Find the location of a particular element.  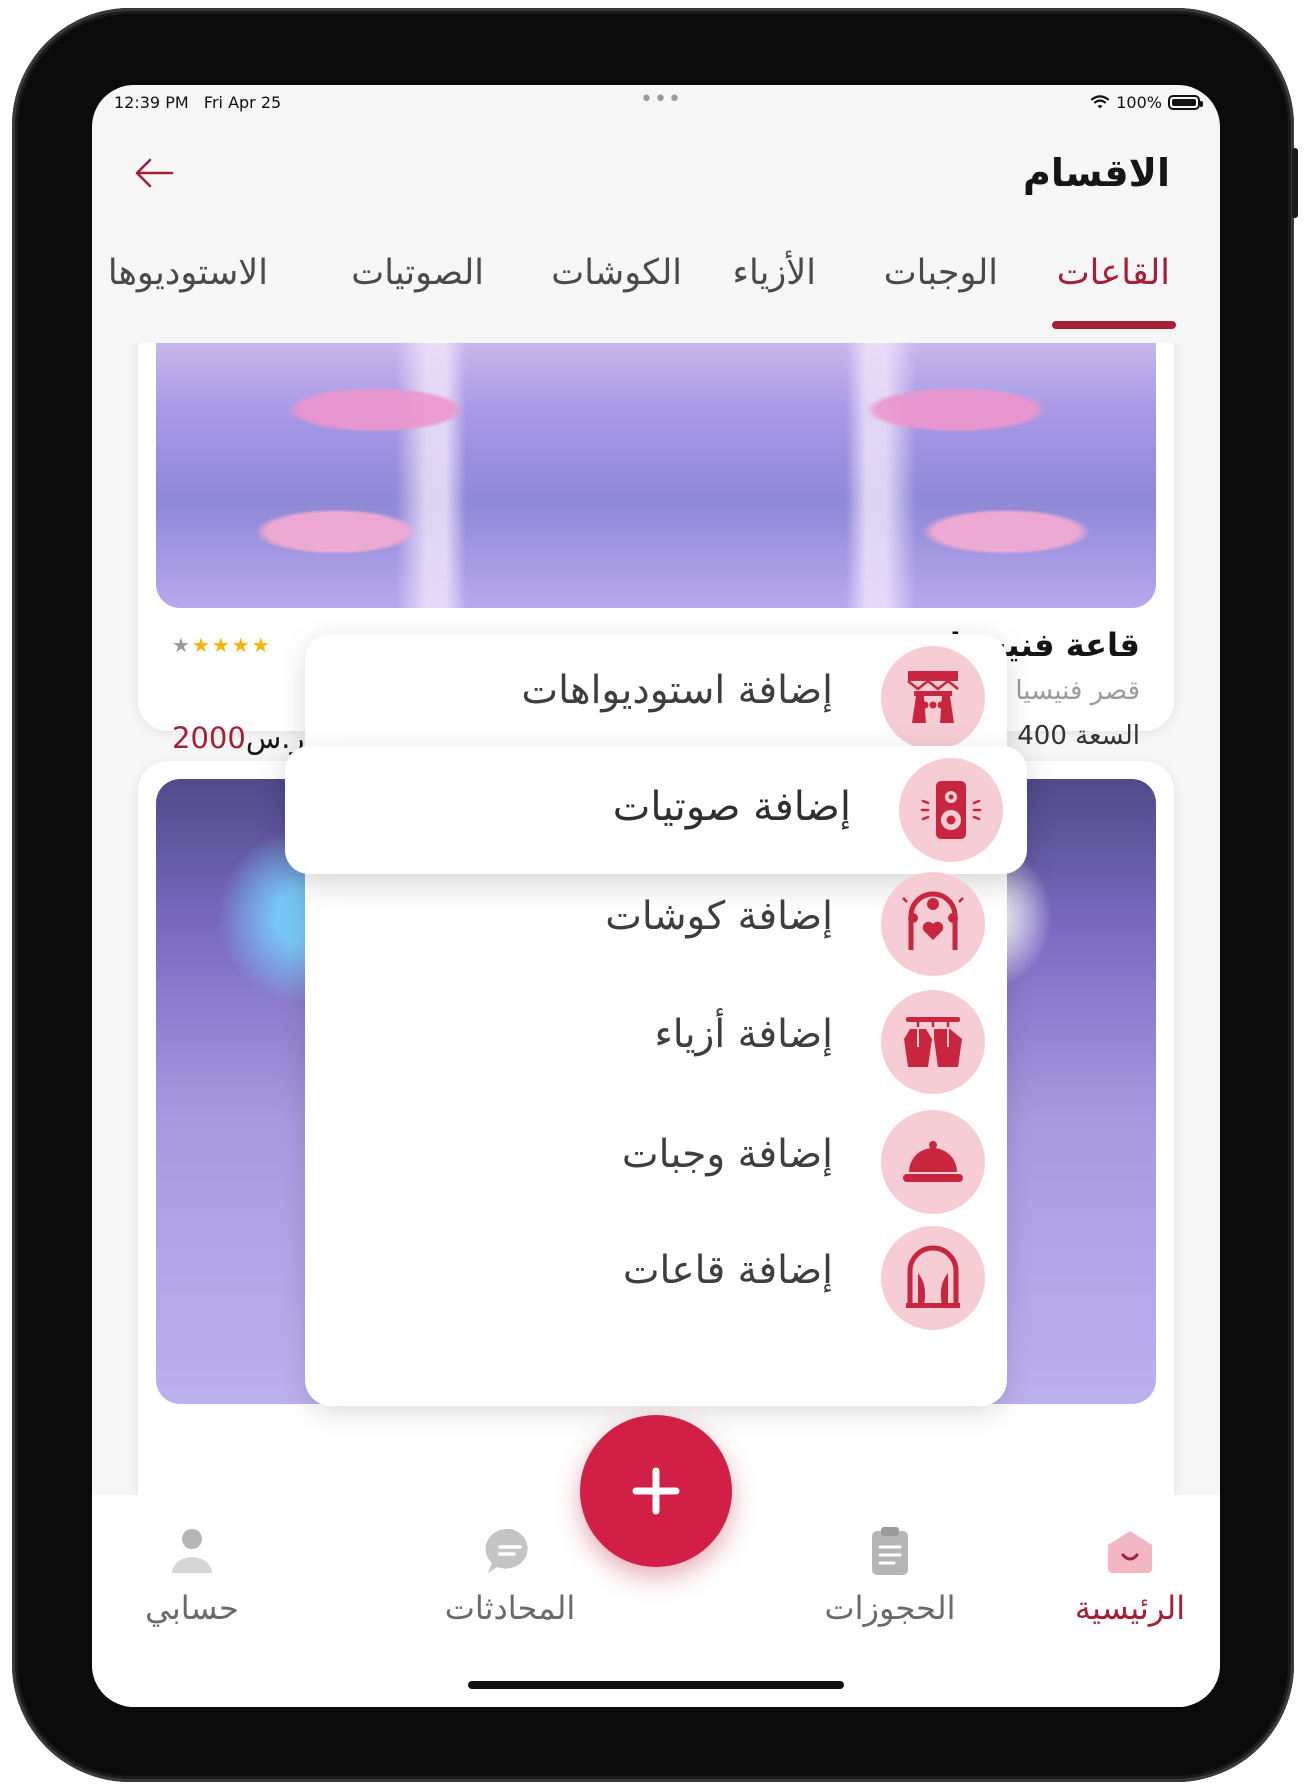

menu-item-label: إضافة وجبات is located at coordinates (727, 1154).